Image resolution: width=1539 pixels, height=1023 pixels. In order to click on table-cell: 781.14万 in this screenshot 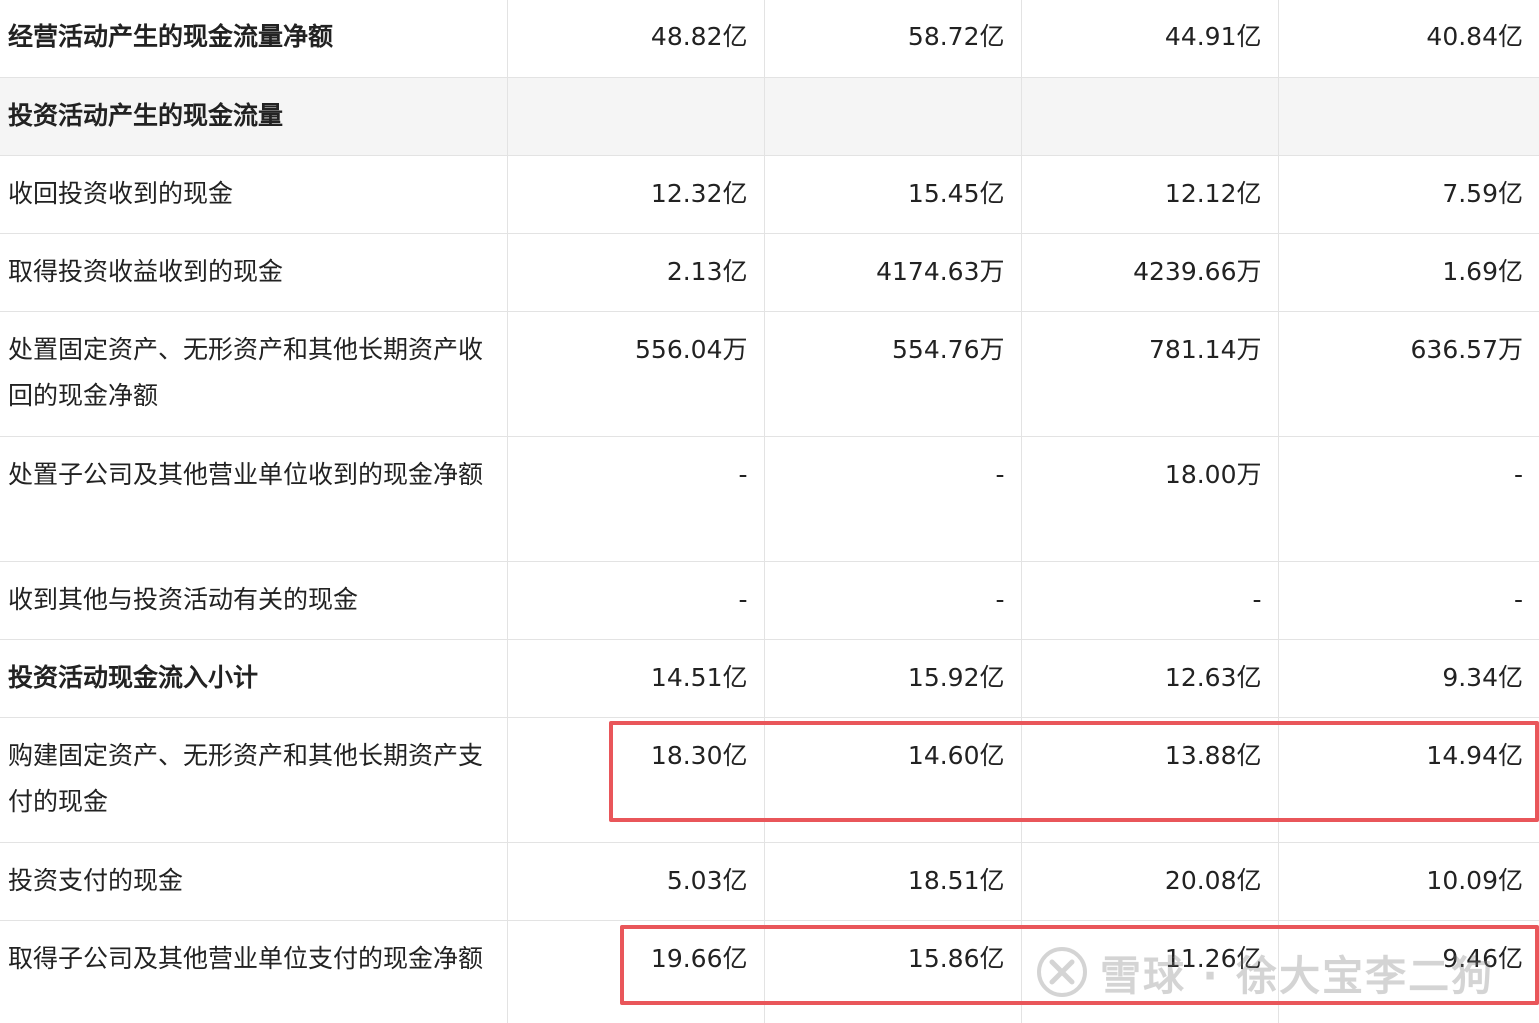, I will do `click(1149, 373)`.